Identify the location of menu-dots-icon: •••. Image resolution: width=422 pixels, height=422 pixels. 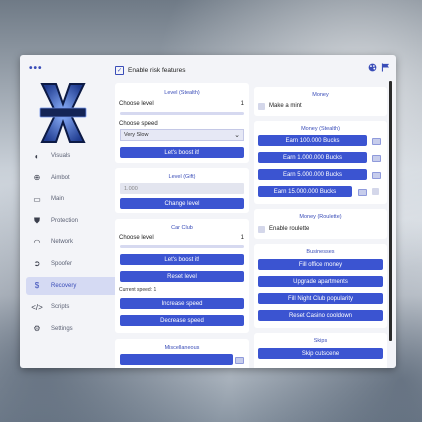
(36, 68).